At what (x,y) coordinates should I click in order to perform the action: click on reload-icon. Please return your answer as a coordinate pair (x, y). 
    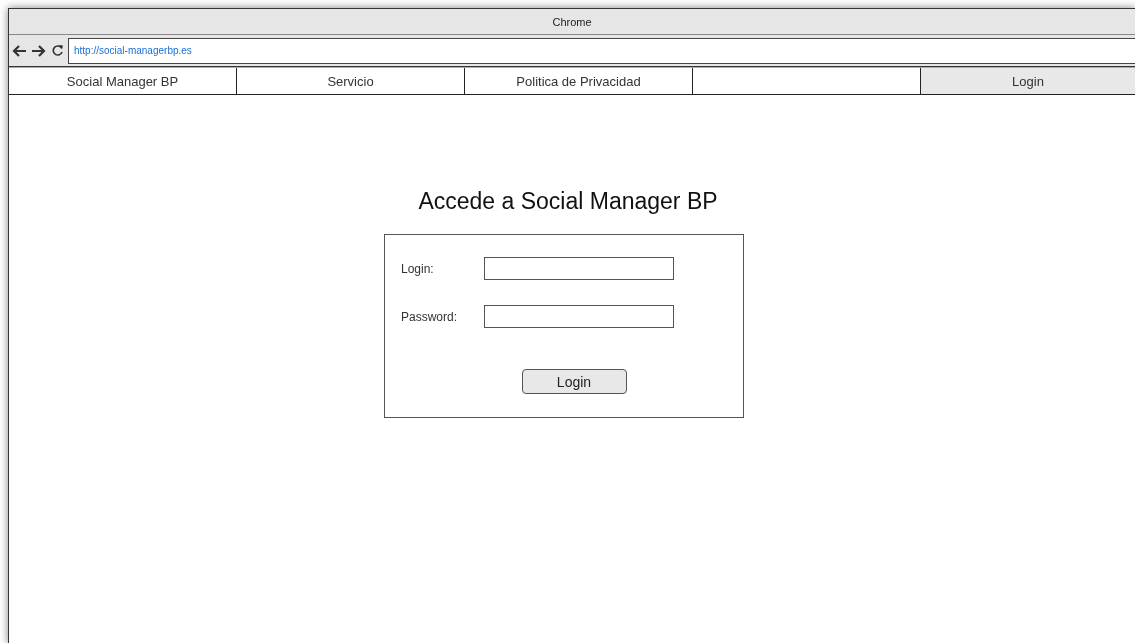
    Looking at the image, I should click on (57, 50).